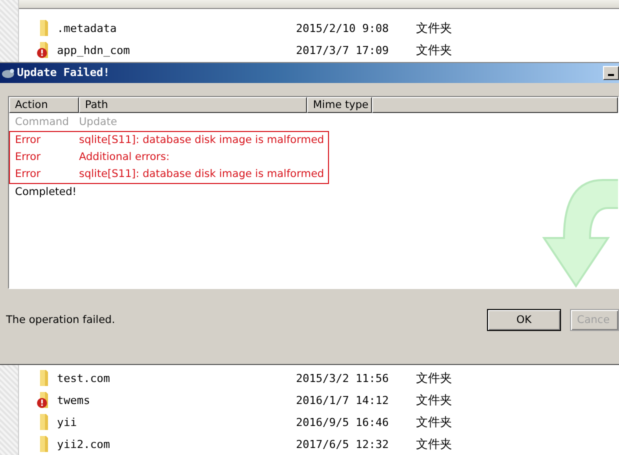 The height and width of the screenshot is (455, 619). Describe the element at coordinates (44, 104) in the screenshot. I see `column-header: Action` at that location.